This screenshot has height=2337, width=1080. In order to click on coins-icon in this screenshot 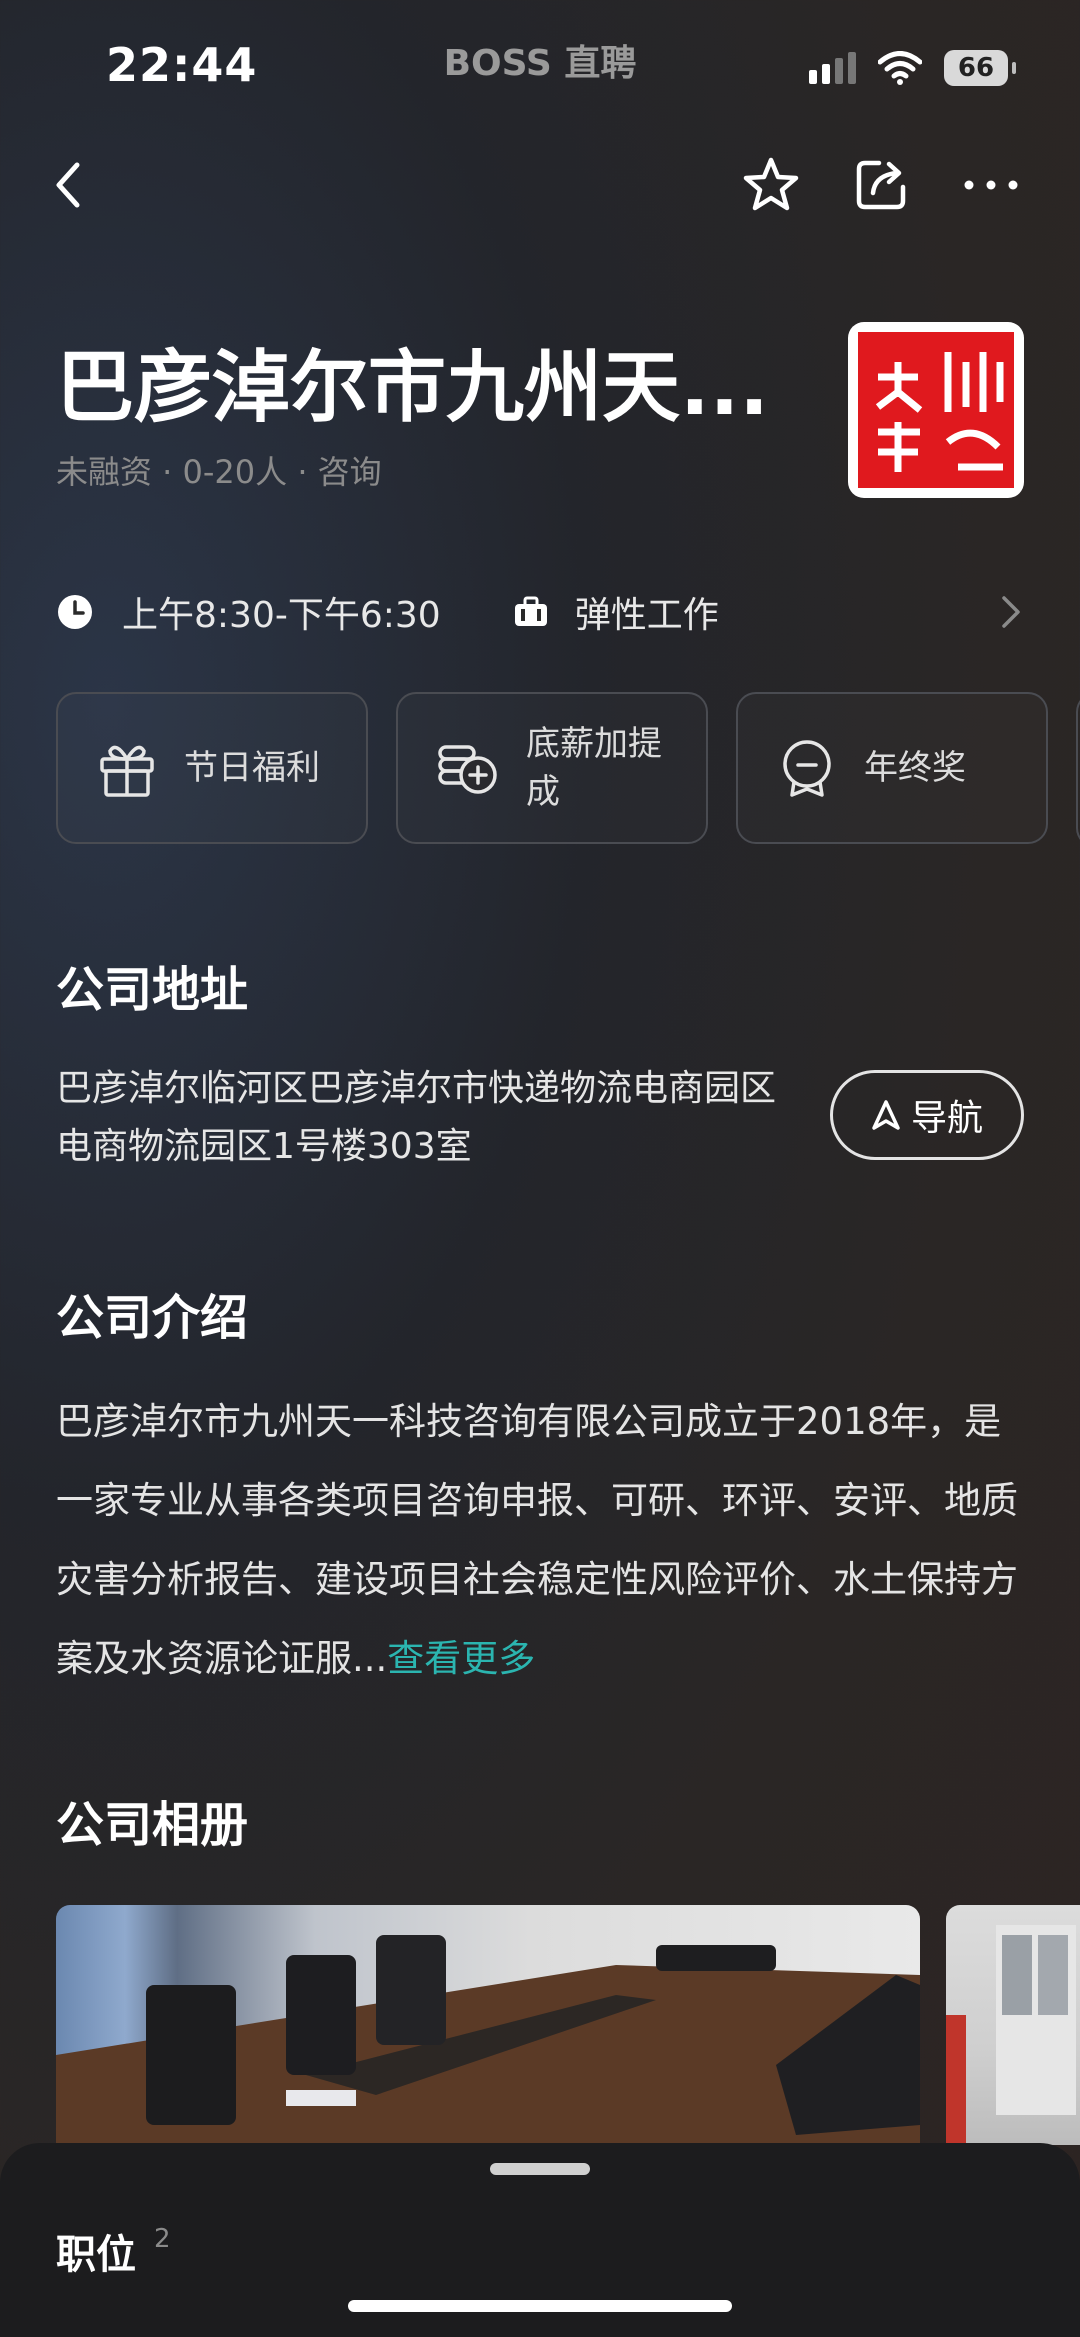, I will do `click(467, 769)`.